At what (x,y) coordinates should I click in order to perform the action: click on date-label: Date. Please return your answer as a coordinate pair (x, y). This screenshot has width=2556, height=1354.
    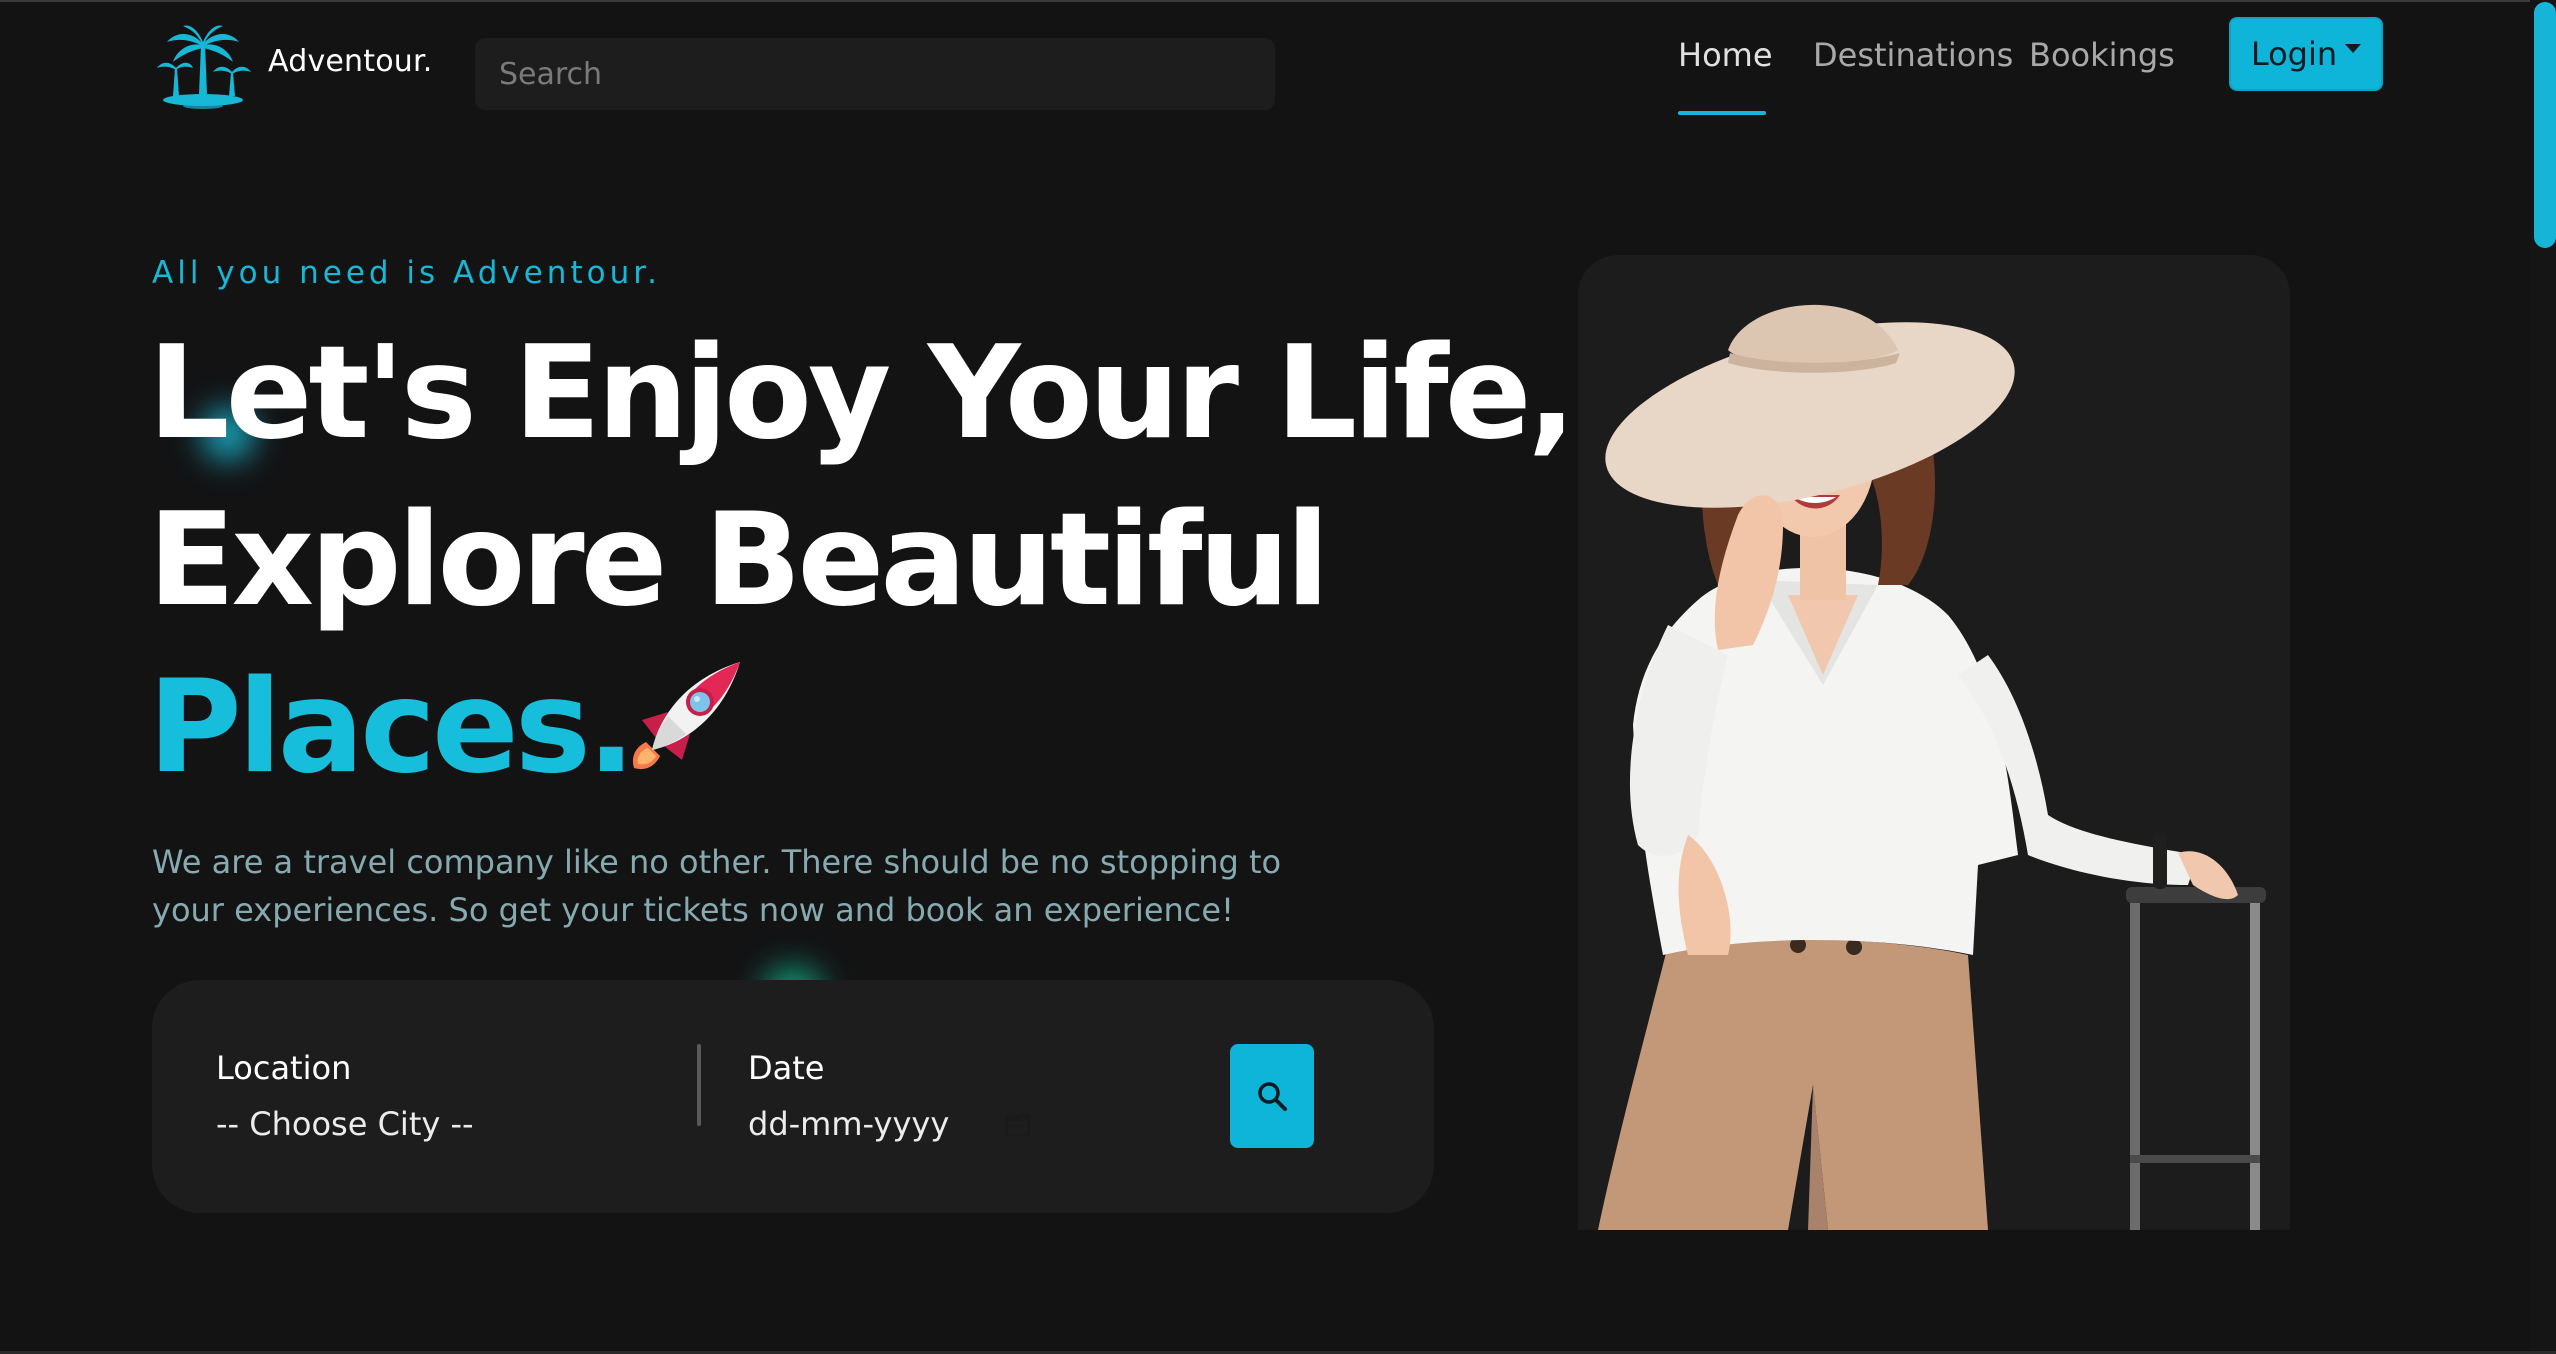
    Looking at the image, I should click on (786, 1068).